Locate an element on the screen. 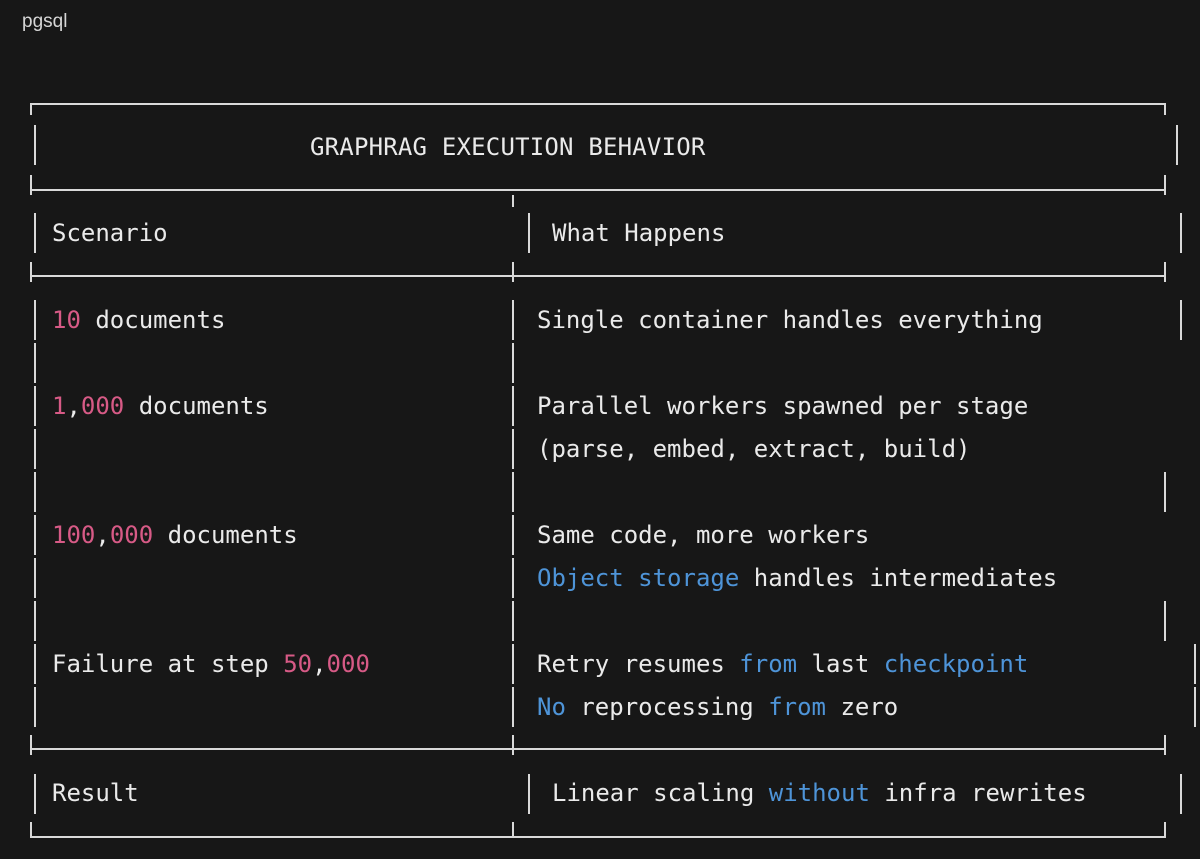 The image size is (1200, 859). scenario-cell: 100,000 documents is located at coordinates (175, 535).